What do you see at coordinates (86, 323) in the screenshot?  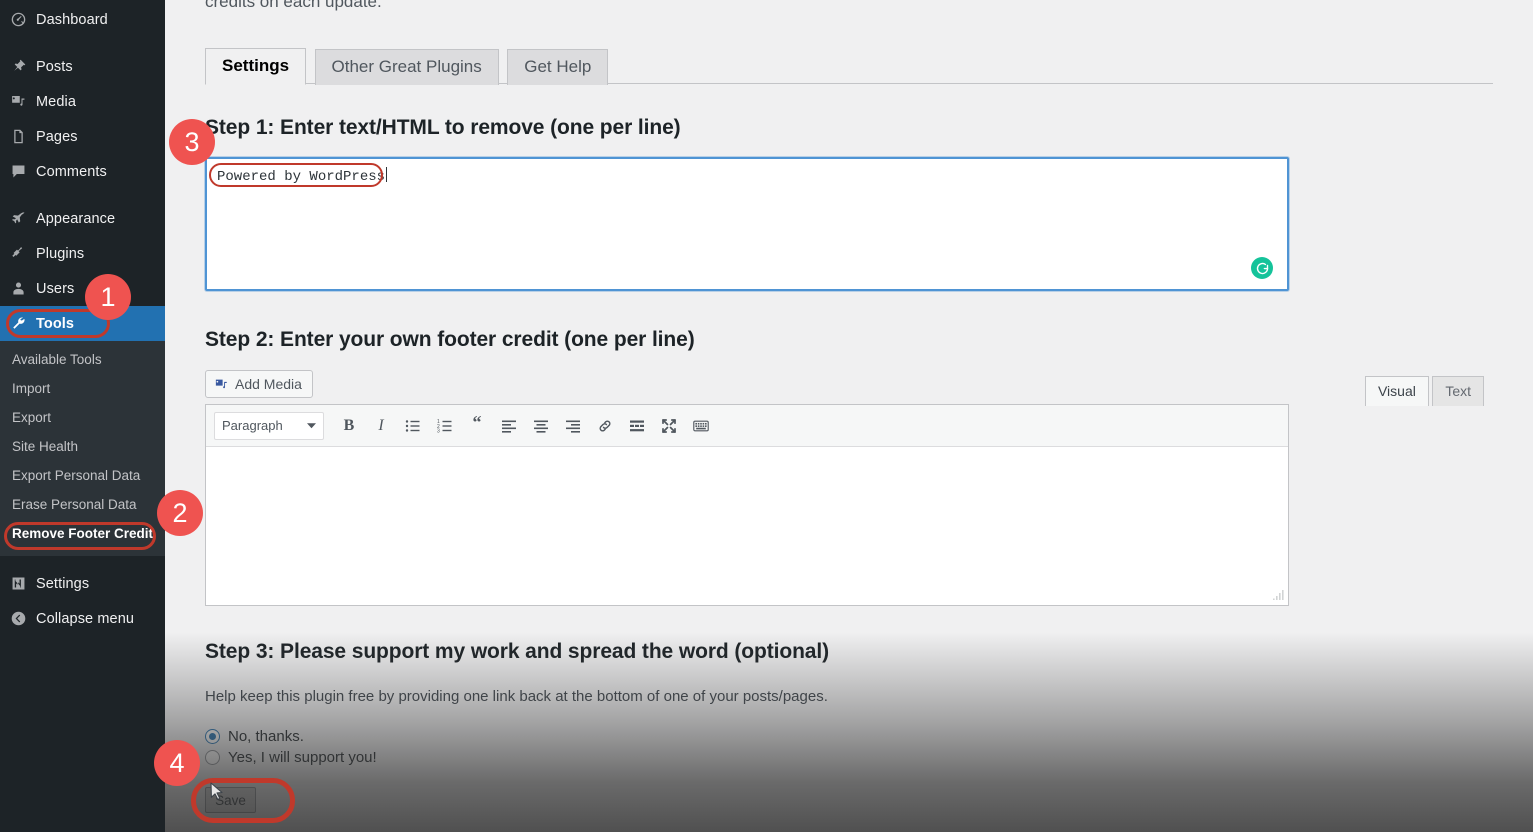 I see `sidebar-item-tools: Tools` at bounding box center [86, 323].